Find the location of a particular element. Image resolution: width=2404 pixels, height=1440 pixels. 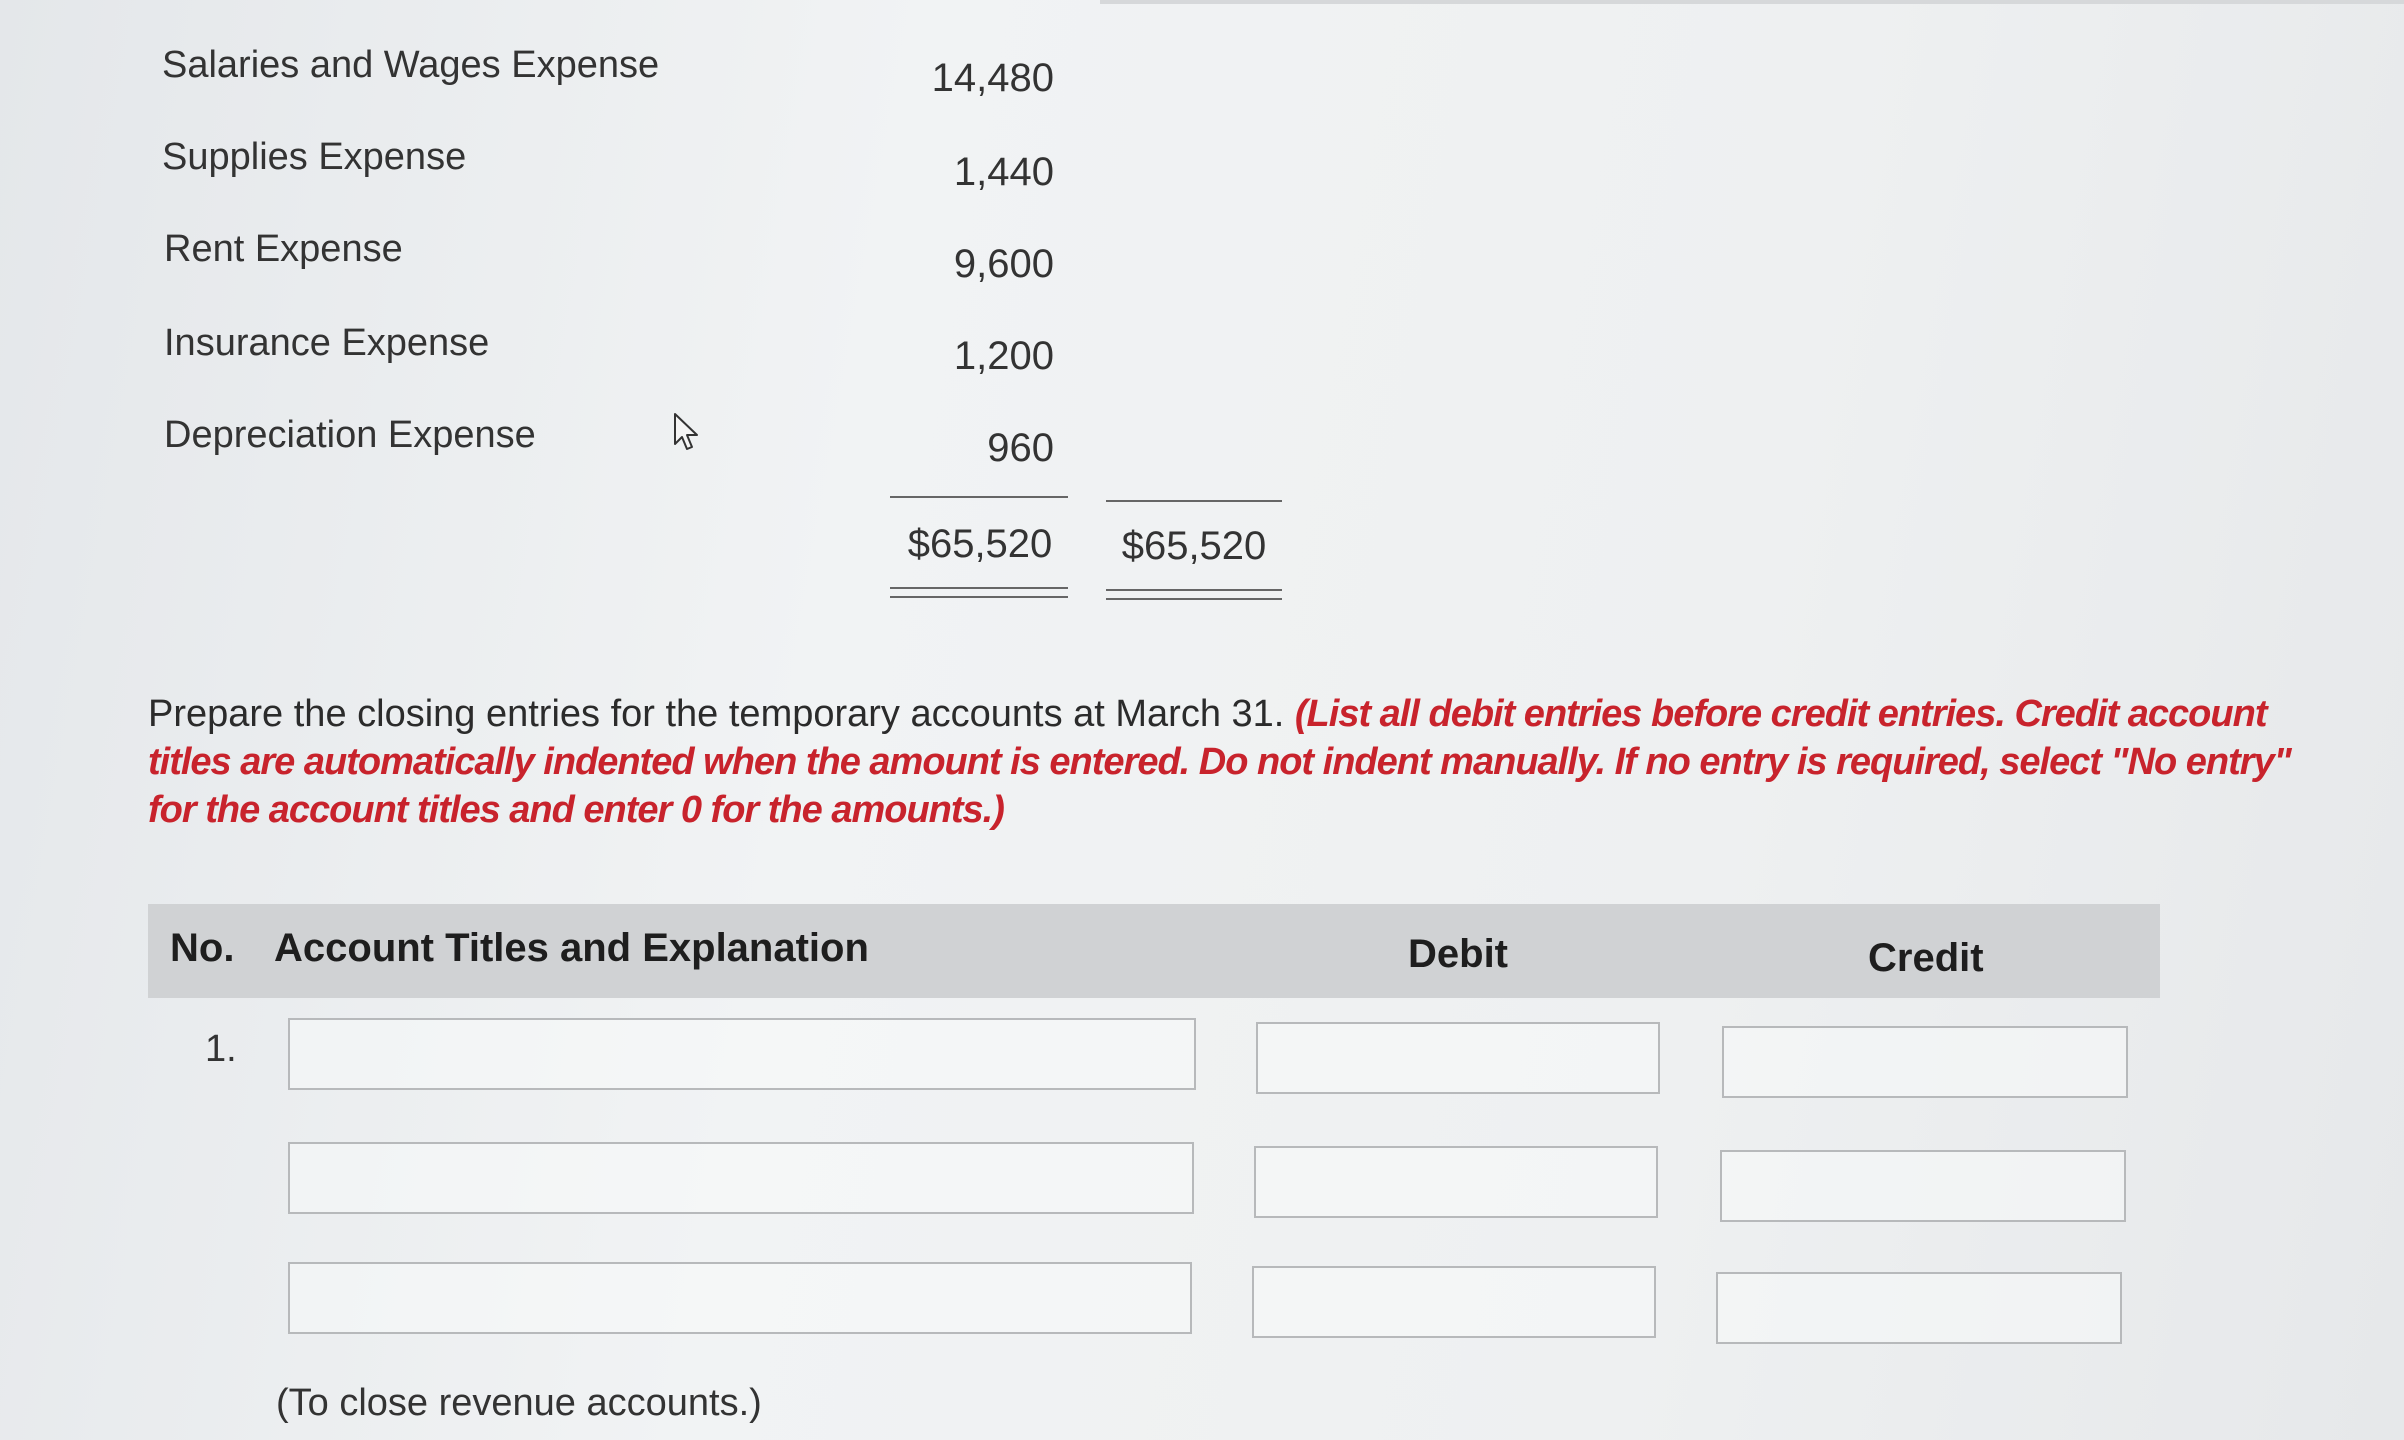

account-amount-rent: 9,600 is located at coordinates (1003, 264).